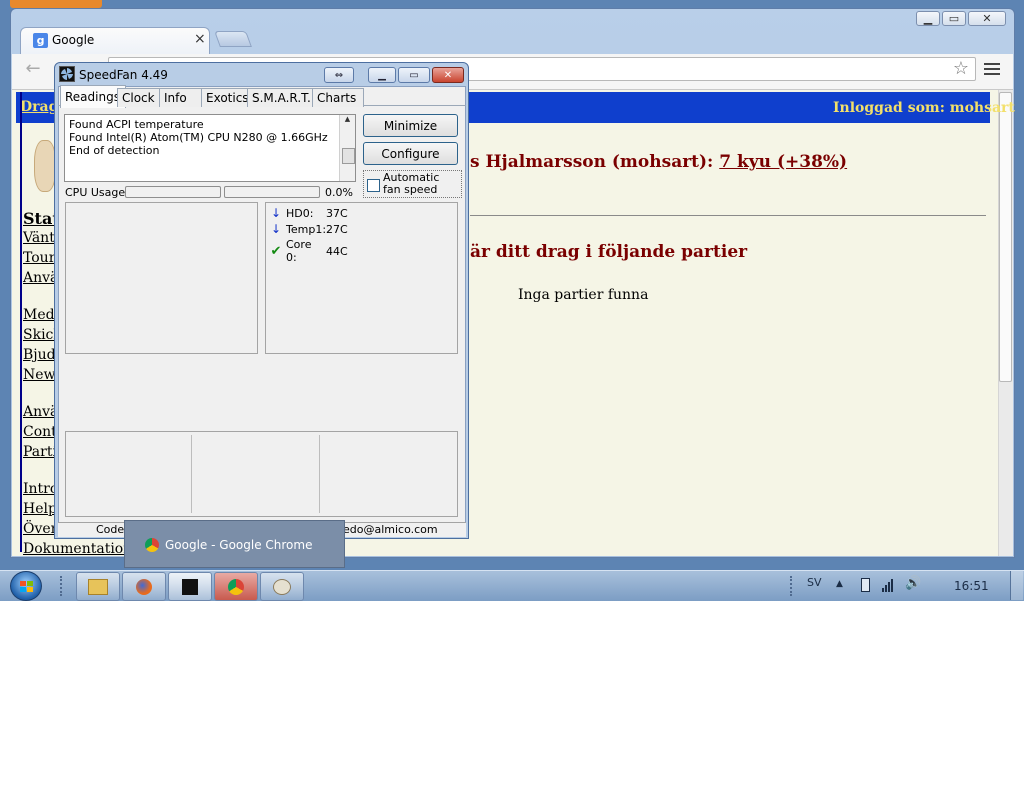  I want to click on configure-button: Configure, so click(410, 153).